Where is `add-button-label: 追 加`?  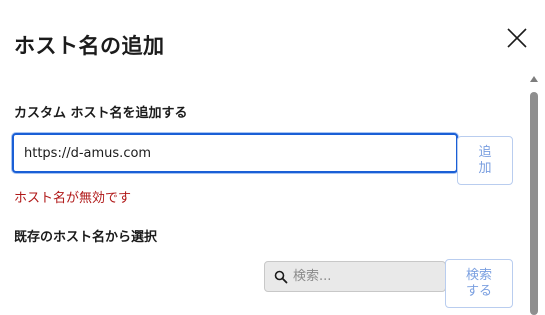
add-button-label: 追 加 is located at coordinates (485, 160).